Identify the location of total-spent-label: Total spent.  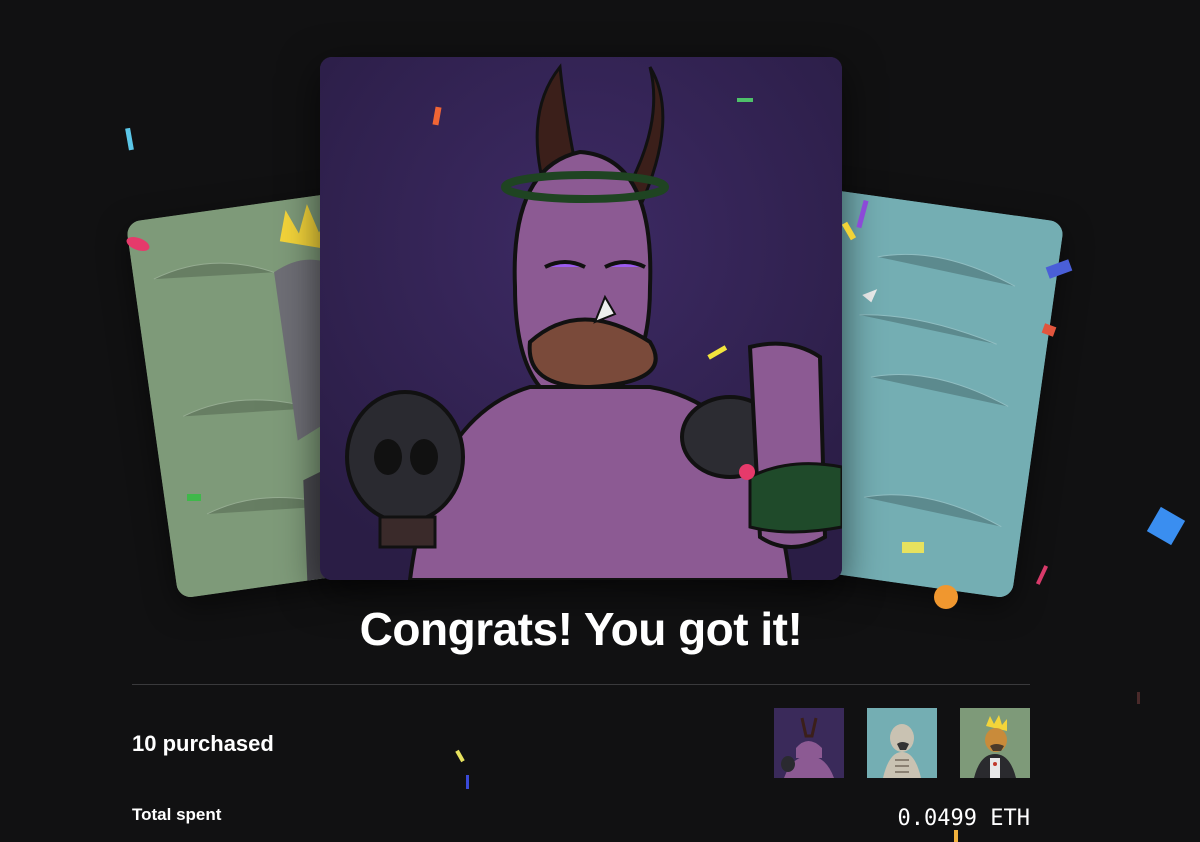
(177, 814).